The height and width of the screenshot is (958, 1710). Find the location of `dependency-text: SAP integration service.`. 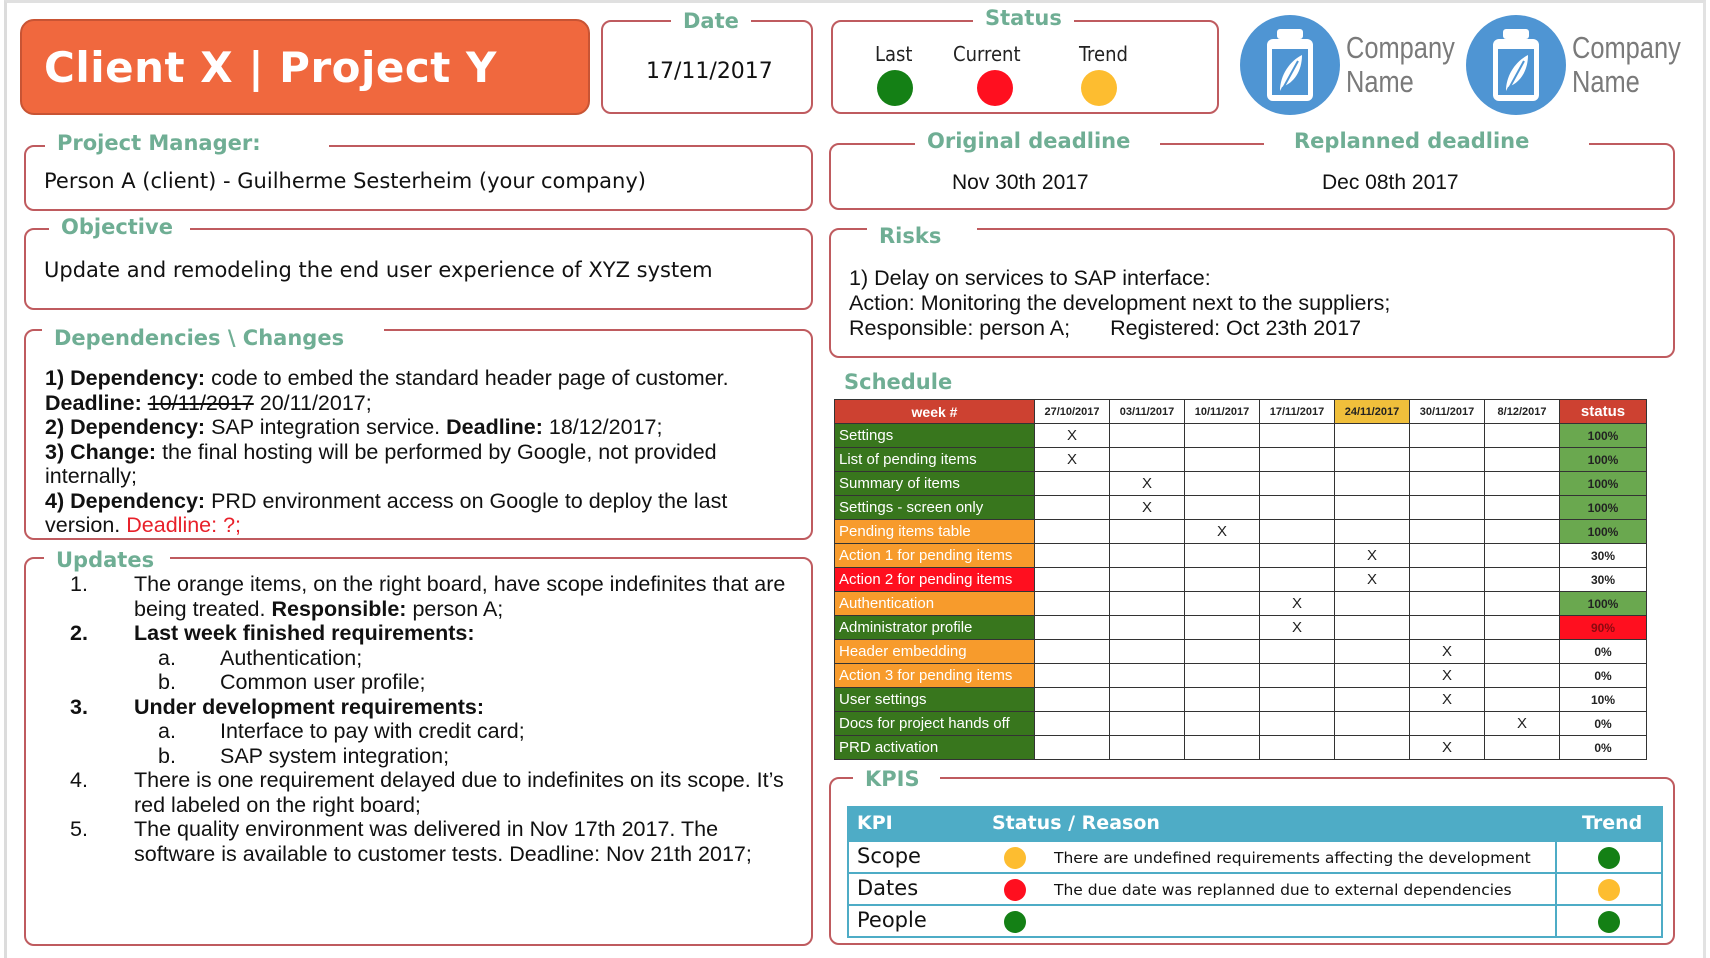

dependency-text: SAP integration service. is located at coordinates (326, 427).